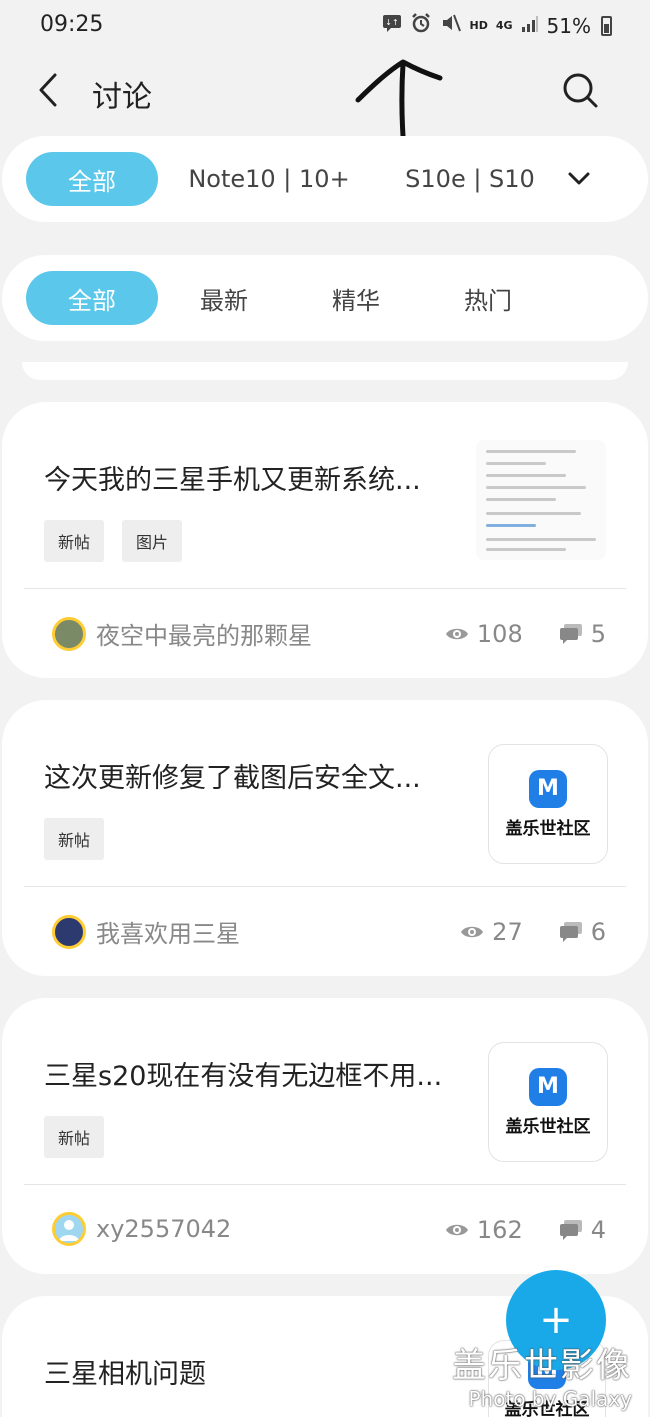  I want to click on post-stats: 162 4, so click(525, 1230).